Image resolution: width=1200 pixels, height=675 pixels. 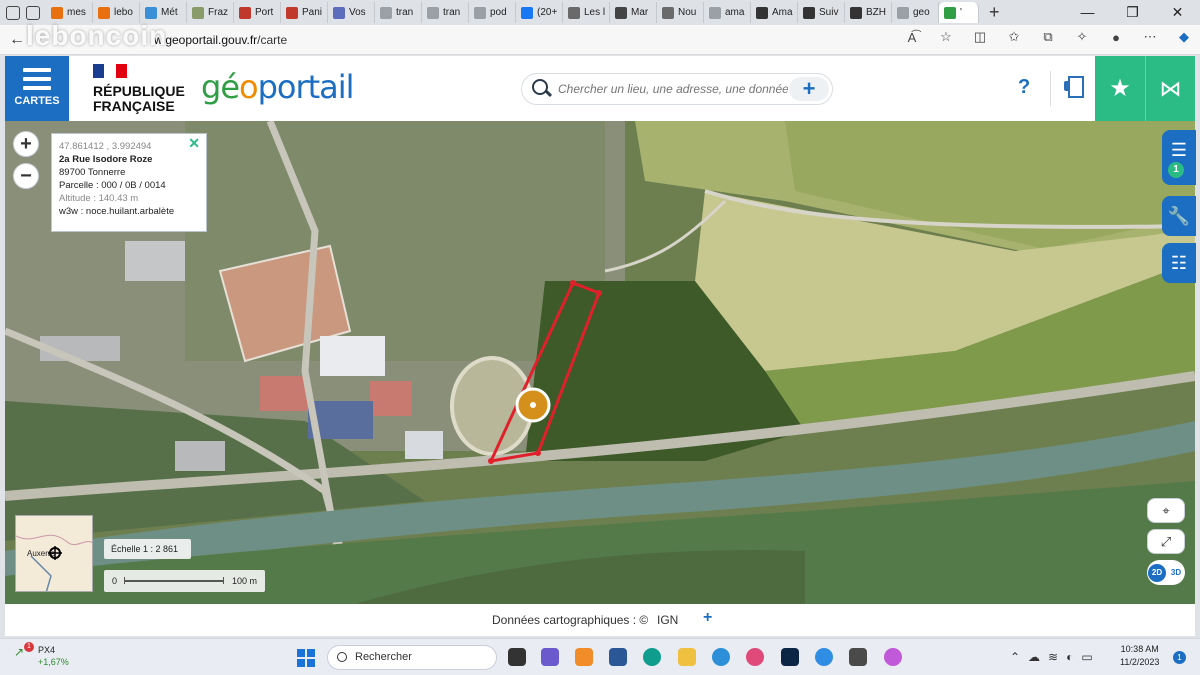 What do you see at coordinates (946, 37) in the screenshot?
I see `favorite-star-icon: ☆` at bounding box center [946, 37].